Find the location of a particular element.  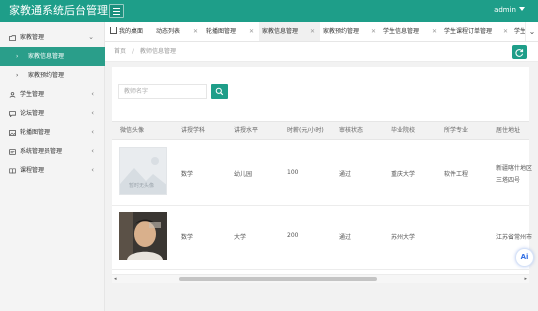

tab-course-orders: 学生课程订单管理 ✕ is located at coordinates (477, 31).